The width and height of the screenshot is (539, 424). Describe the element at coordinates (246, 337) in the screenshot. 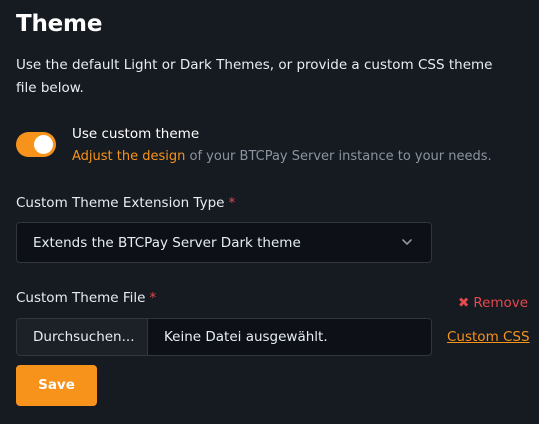

I see `no-file-text: Keine Datei ausgewählt.` at that location.